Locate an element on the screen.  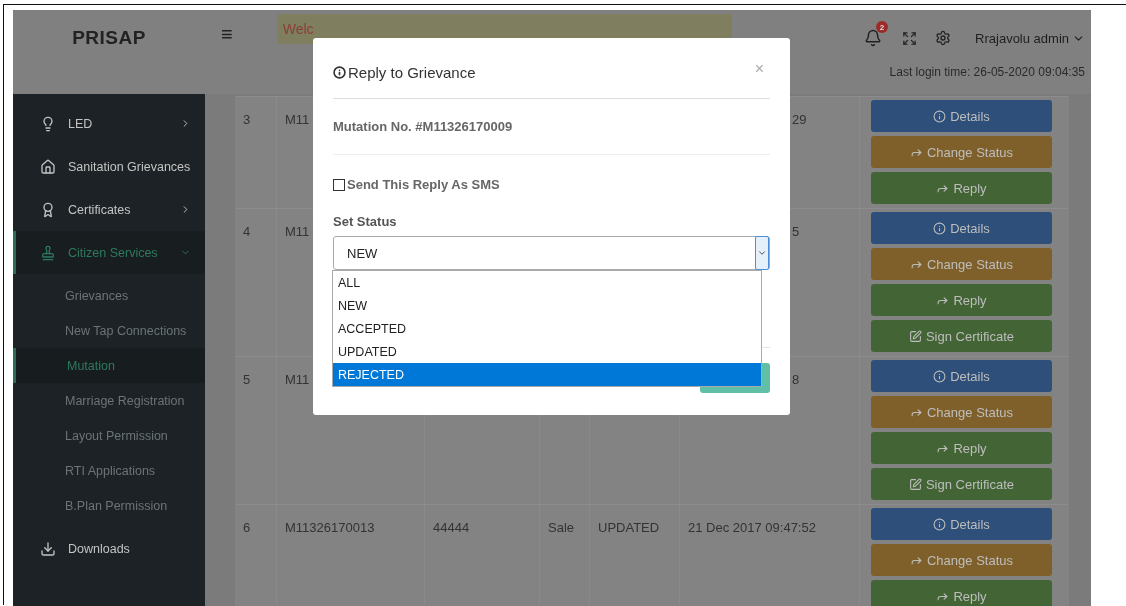
table-cell: M11326170013 is located at coordinates (351, 555).